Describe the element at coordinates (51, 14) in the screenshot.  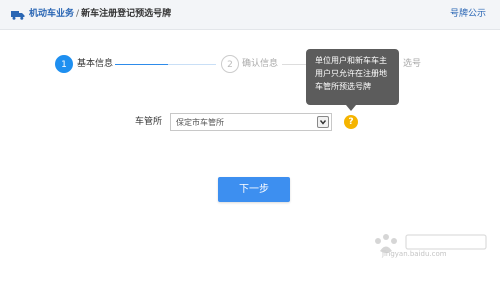
I see `breadcrumb-parent: 机动车业务` at that location.